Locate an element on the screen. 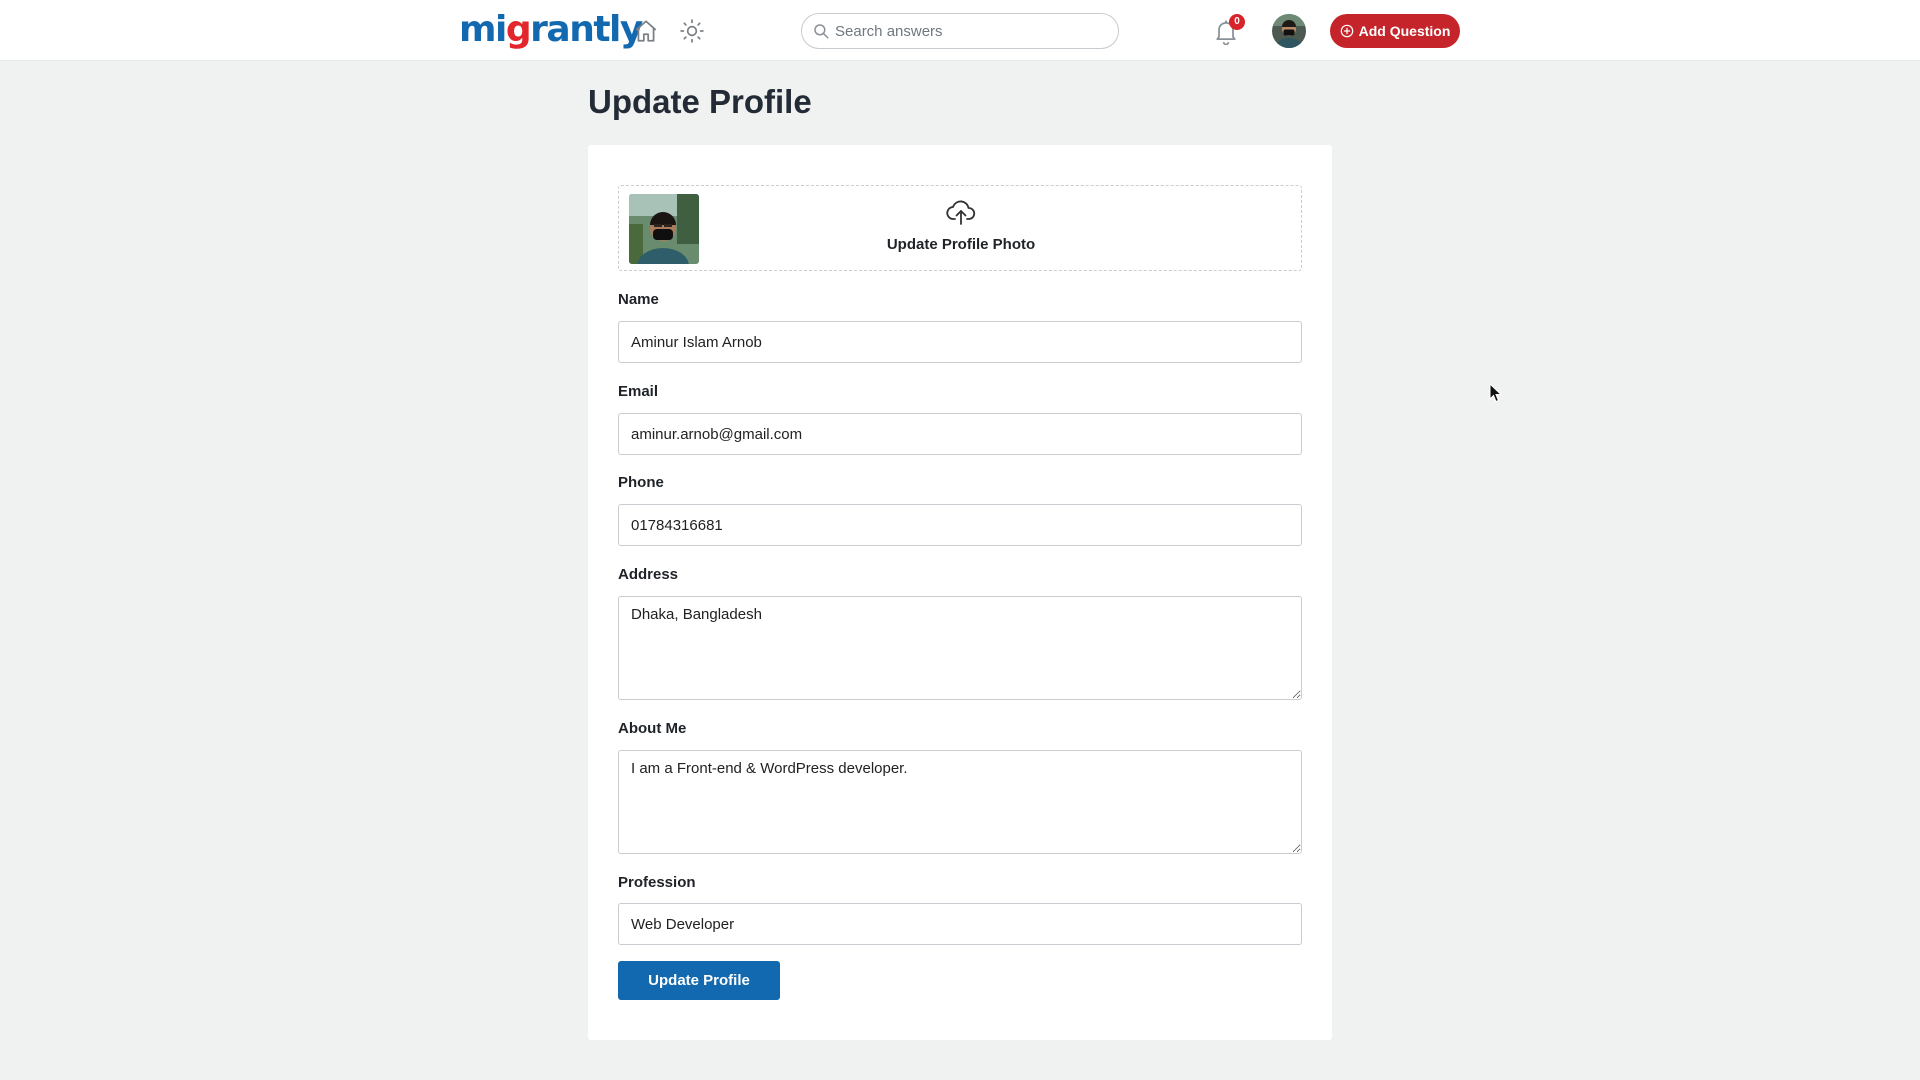  about-me-field: I am a Front-end & WordPress developer. is located at coordinates (960, 802).